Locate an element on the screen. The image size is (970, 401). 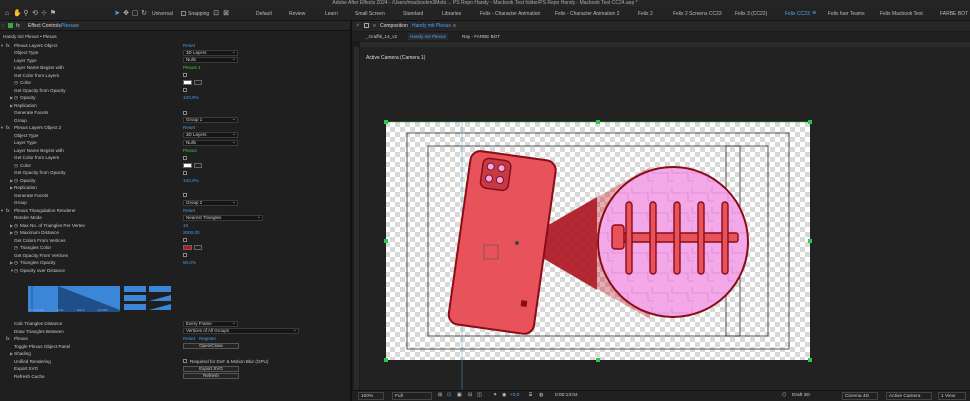
snap-options-icon: ⊡ is located at coordinates (216, 14).